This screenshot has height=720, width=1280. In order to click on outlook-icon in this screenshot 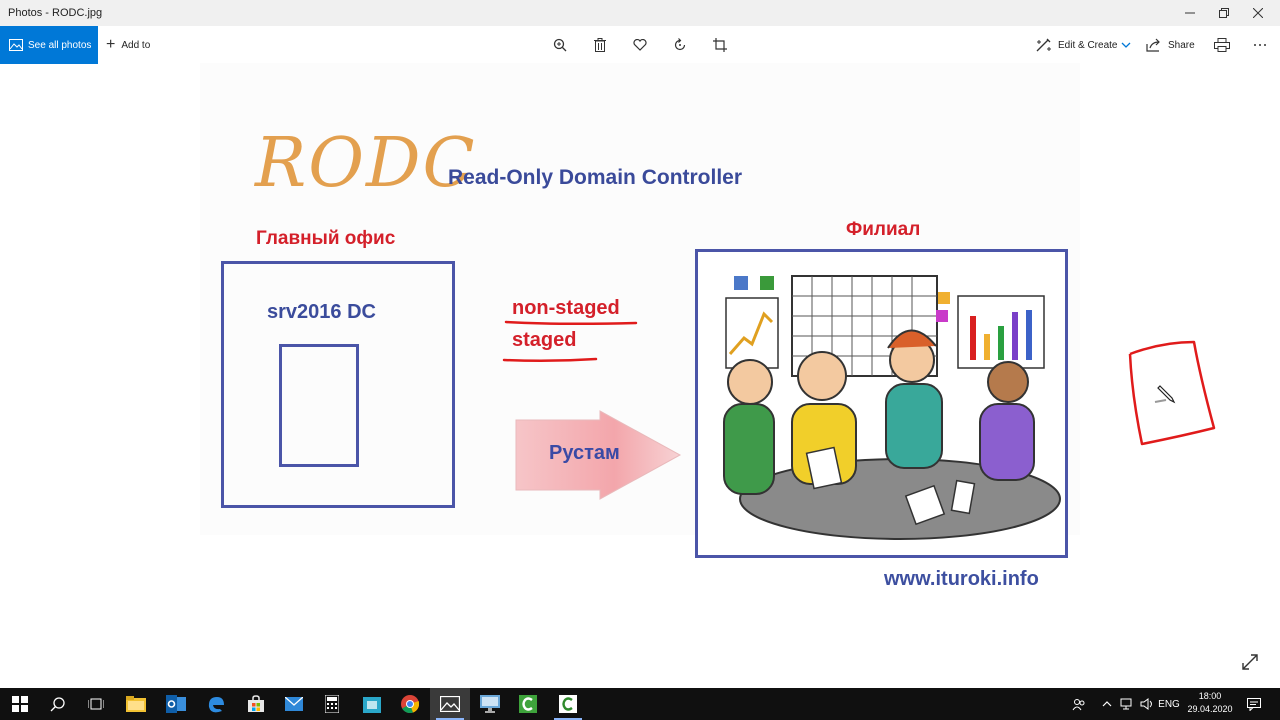, I will do `click(176, 704)`.